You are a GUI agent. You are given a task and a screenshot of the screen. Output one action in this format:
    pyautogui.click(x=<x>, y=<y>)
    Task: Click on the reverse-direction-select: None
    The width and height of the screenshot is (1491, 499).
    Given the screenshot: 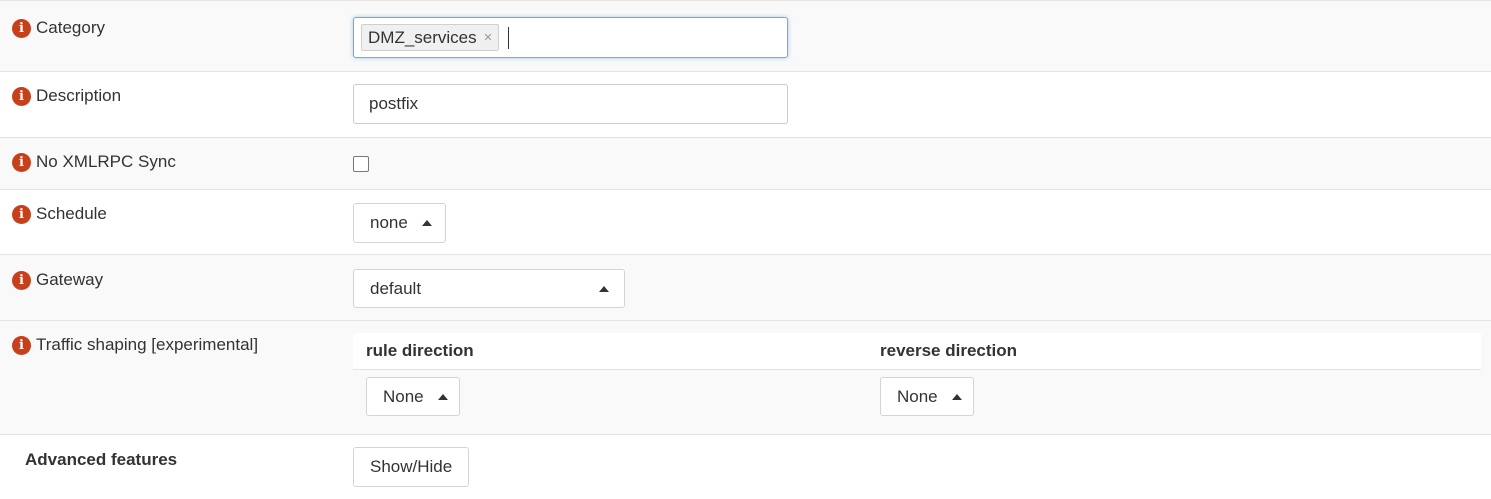 What is the action you would take?
    pyautogui.click(x=927, y=396)
    